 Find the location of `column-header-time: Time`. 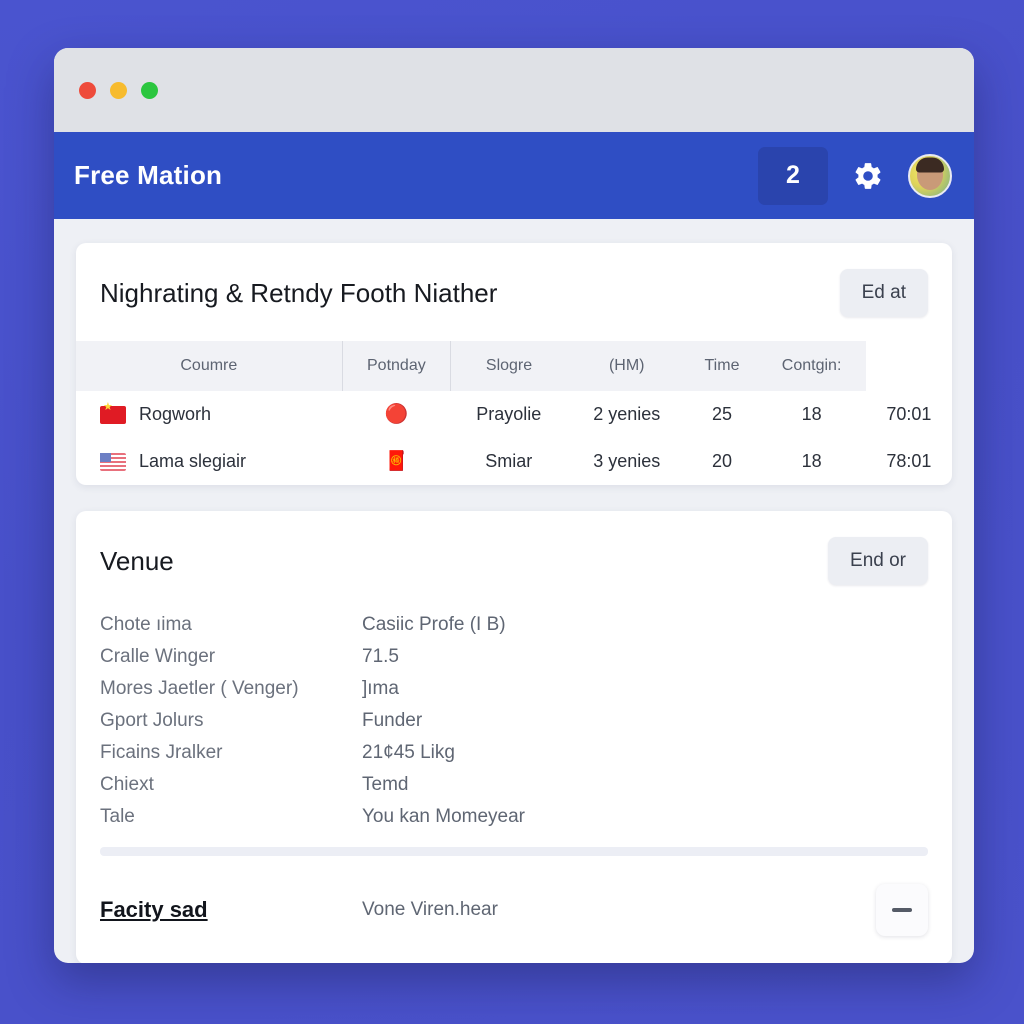

column-header-time: Time is located at coordinates (721, 366).